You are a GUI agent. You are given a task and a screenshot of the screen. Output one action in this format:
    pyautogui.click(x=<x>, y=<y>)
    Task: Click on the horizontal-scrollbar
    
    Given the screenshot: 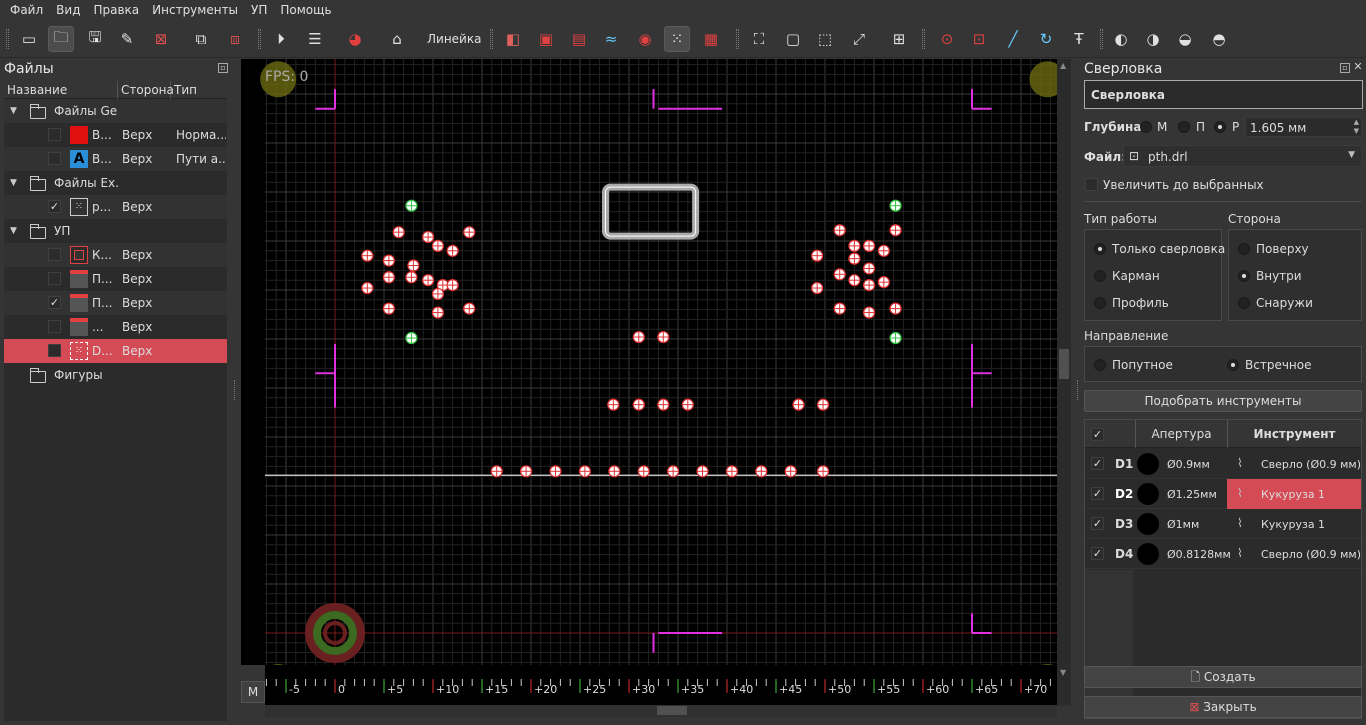 What is the action you would take?
    pyautogui.click(x=661, y=711)
    